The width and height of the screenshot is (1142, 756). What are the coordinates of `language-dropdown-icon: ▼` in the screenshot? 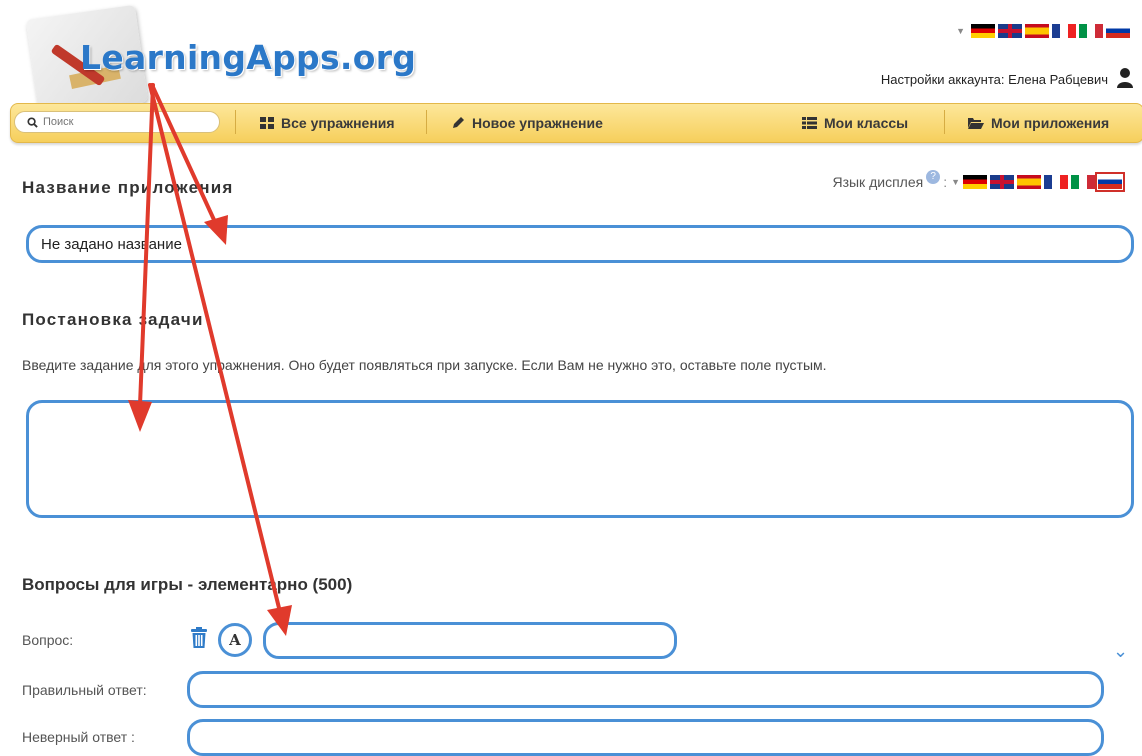 It's located at (960, 31).